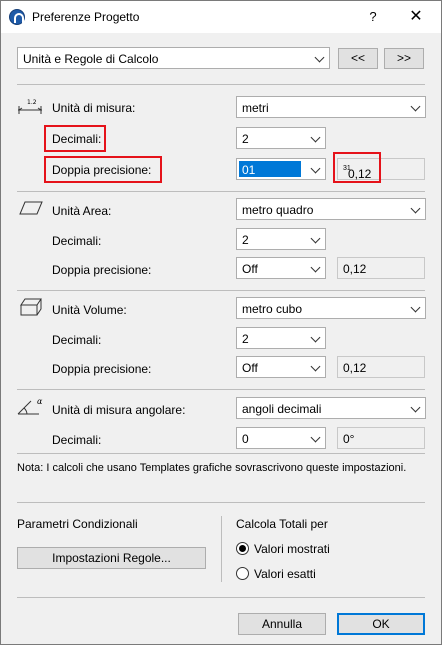 Image resolution: width=442 pixels, height=645 pixels. I want to click on area-decimals-dropdown: 2, so click(281, 239).